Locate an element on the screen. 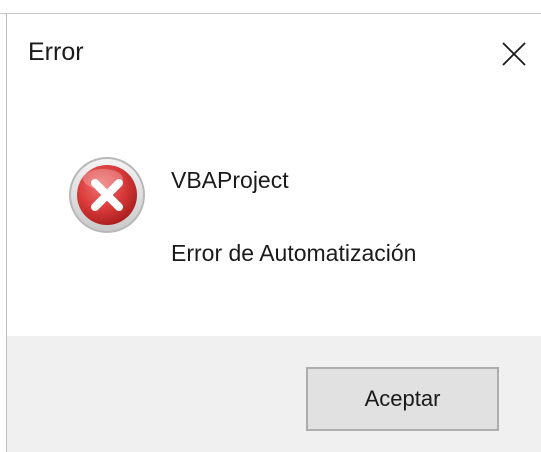  error-message-text: Error de Automatización is located at coordinates (294, 253).